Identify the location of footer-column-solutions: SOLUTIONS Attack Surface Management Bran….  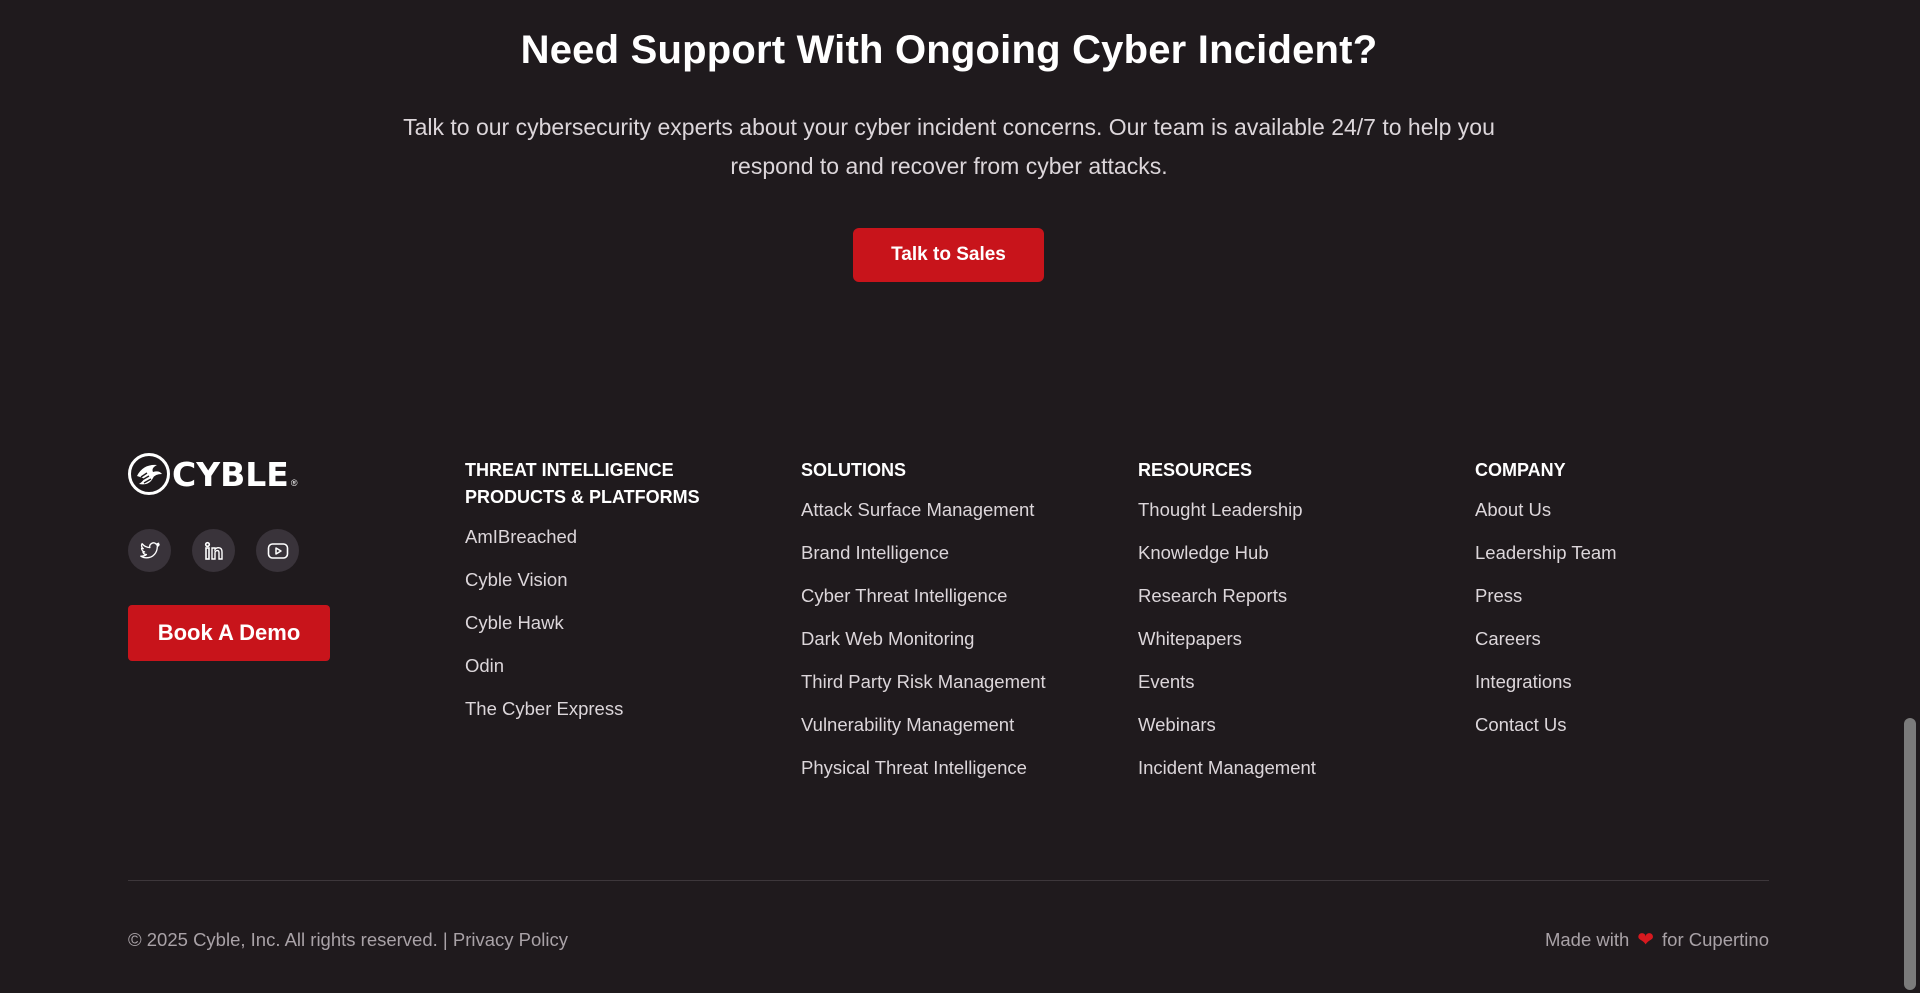
(951, 628).